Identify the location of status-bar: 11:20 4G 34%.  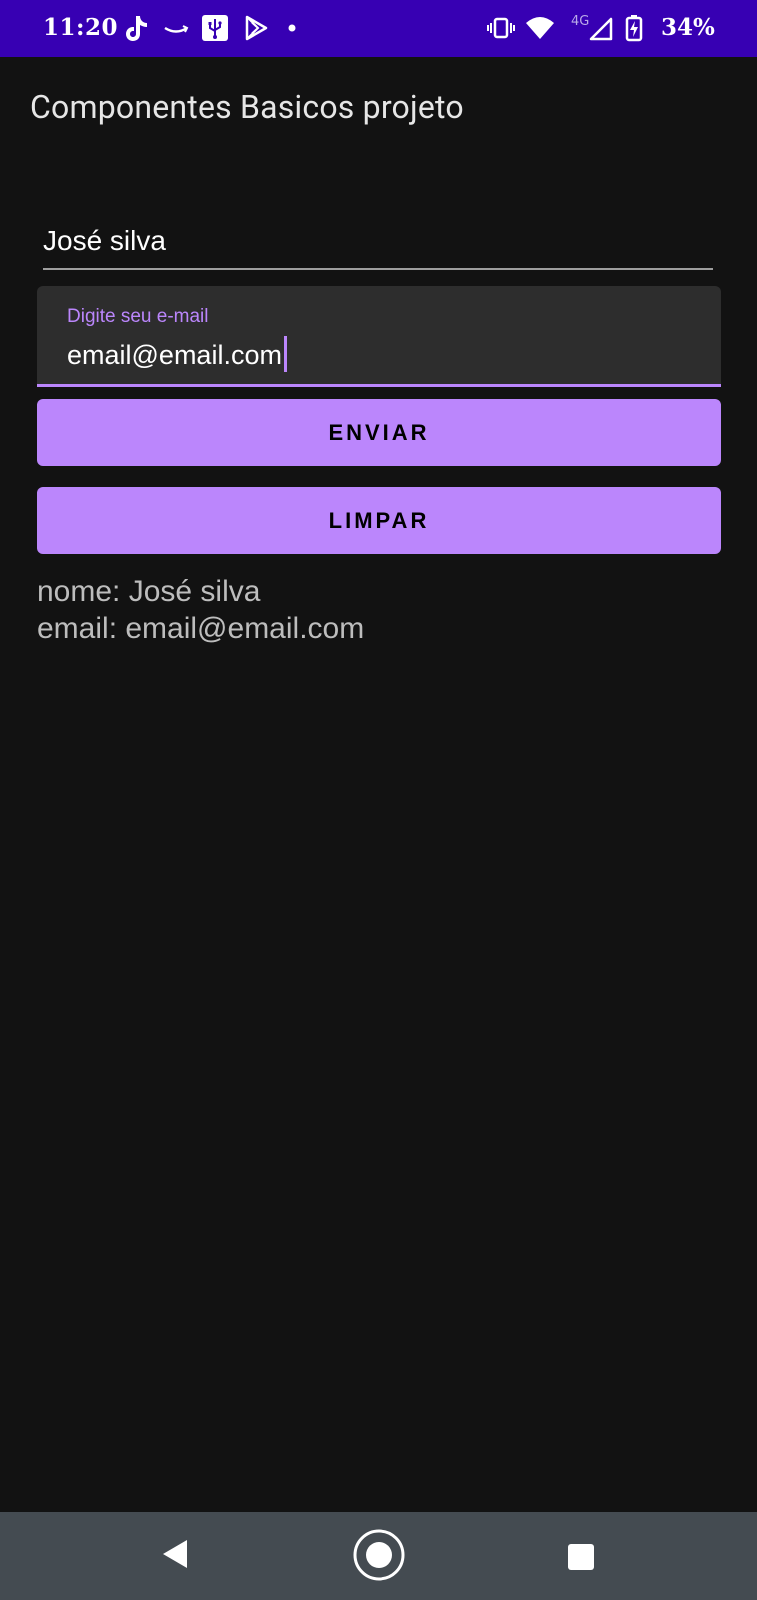
(378, 28).